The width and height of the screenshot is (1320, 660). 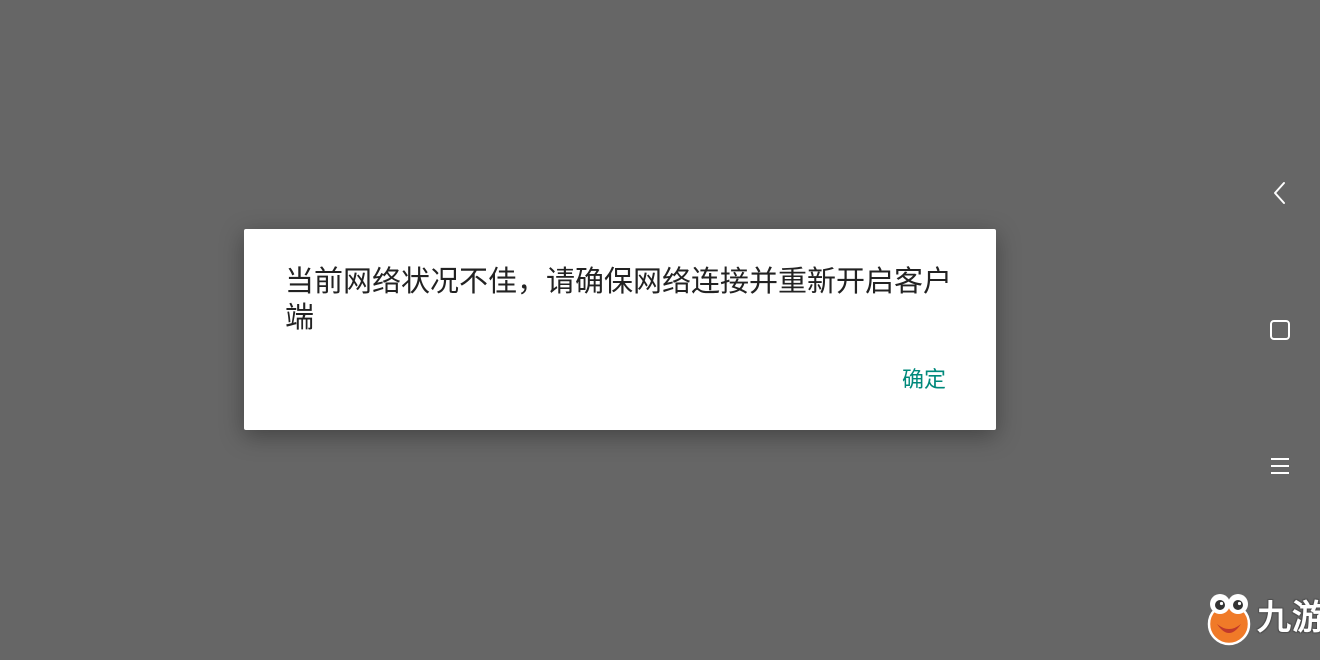 I want to click on menu-button, so click(x=1280, y=466).